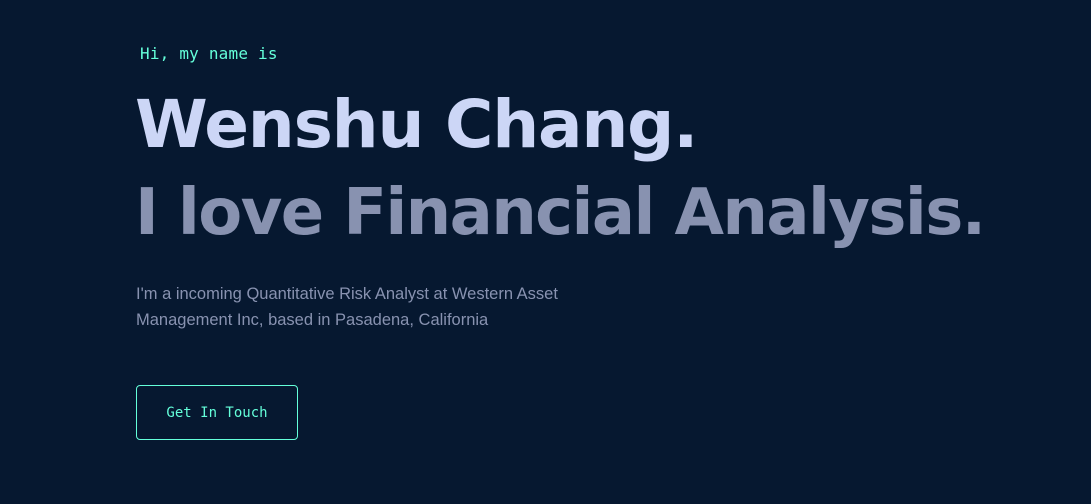  What do you see at coordinates (209, 53) in the screenshot?
I see `greeting-text: Hi, my name is` at bounding box center [209, 53].